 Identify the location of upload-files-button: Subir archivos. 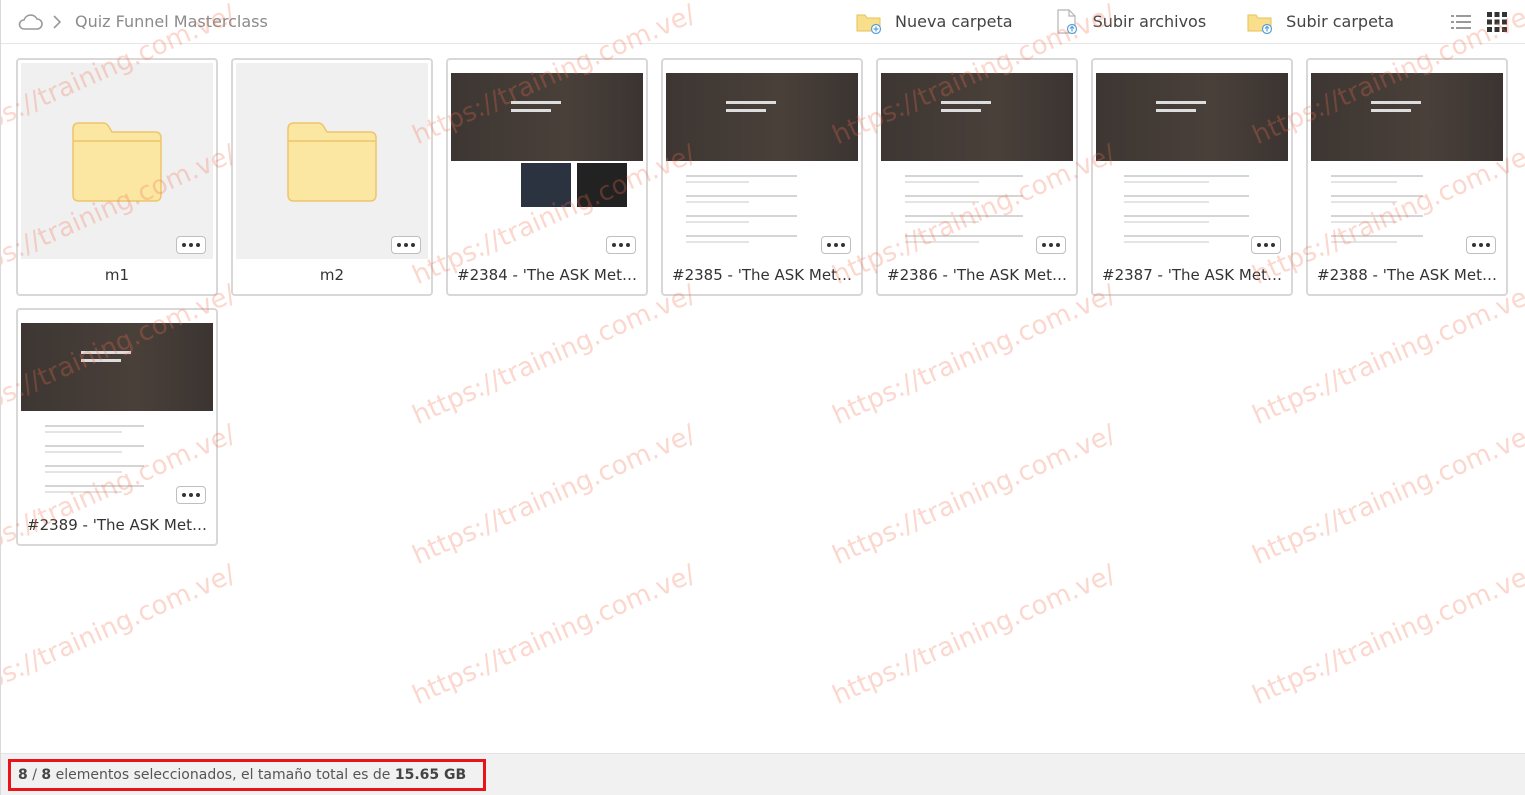
(1130, 22).